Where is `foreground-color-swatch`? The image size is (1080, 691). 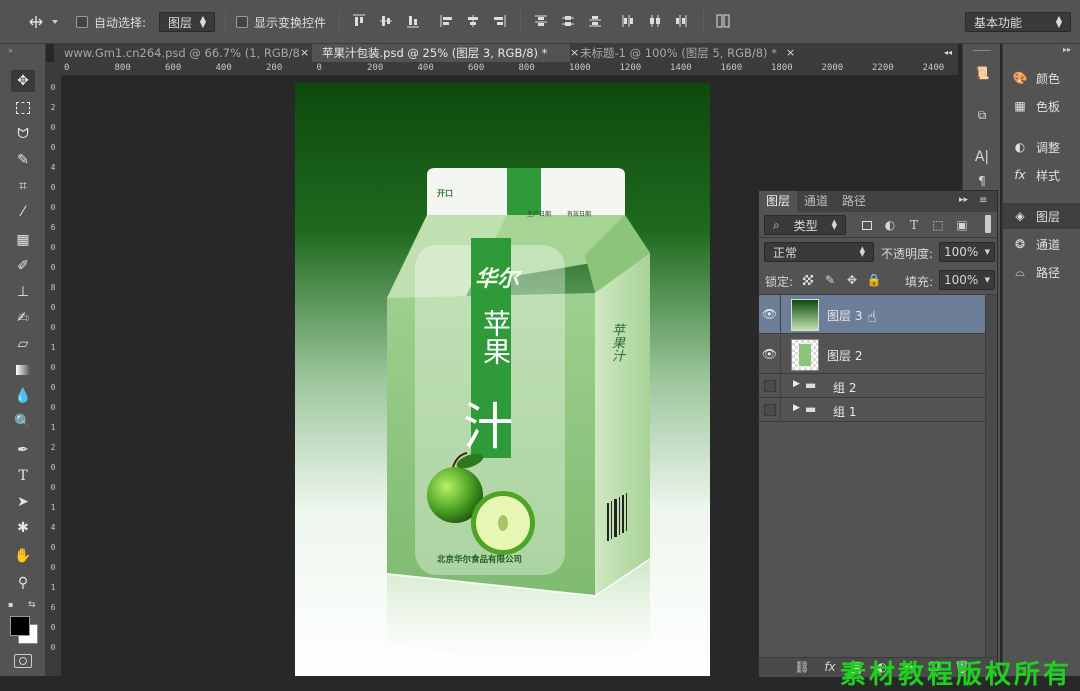
foreground-color-swatch is located at coordinates (20, 626).